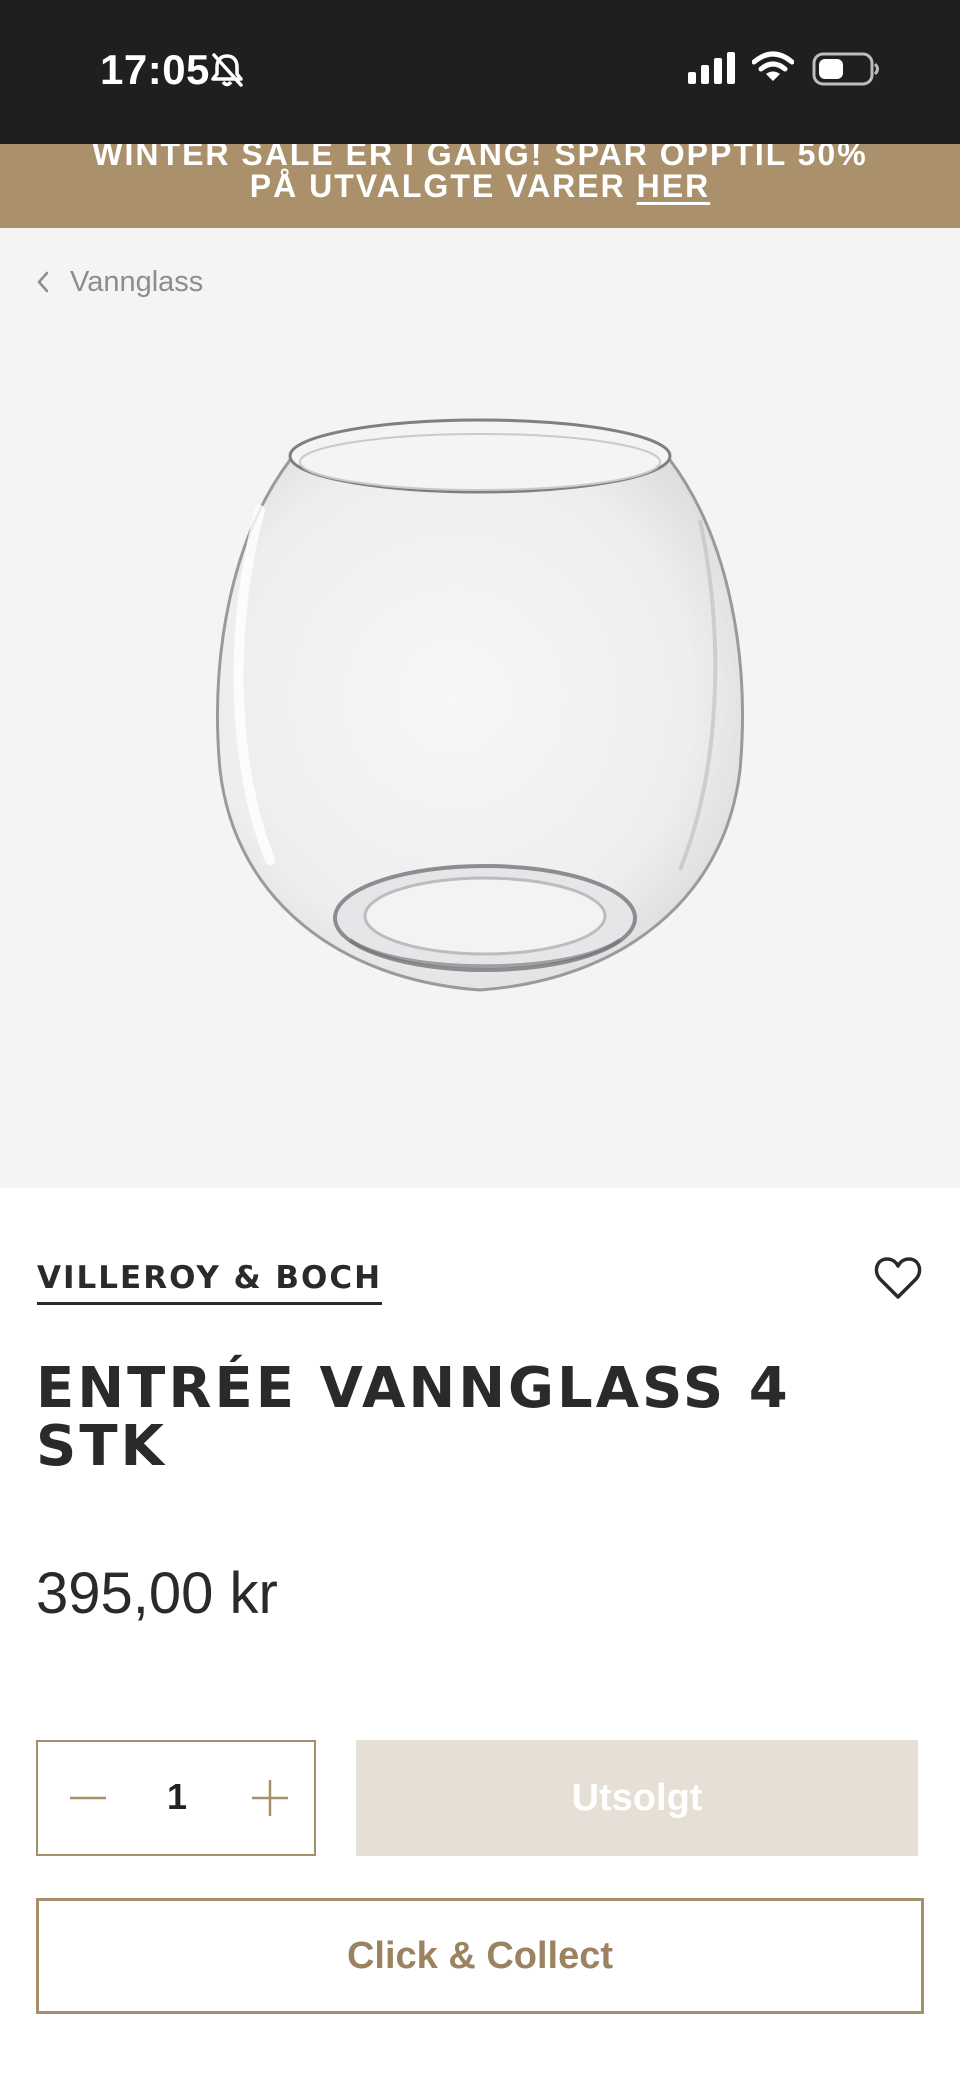 The height and width of the screenshot is (2081, 960). I want to click on status-bar: 17:05, so click(480, 72).